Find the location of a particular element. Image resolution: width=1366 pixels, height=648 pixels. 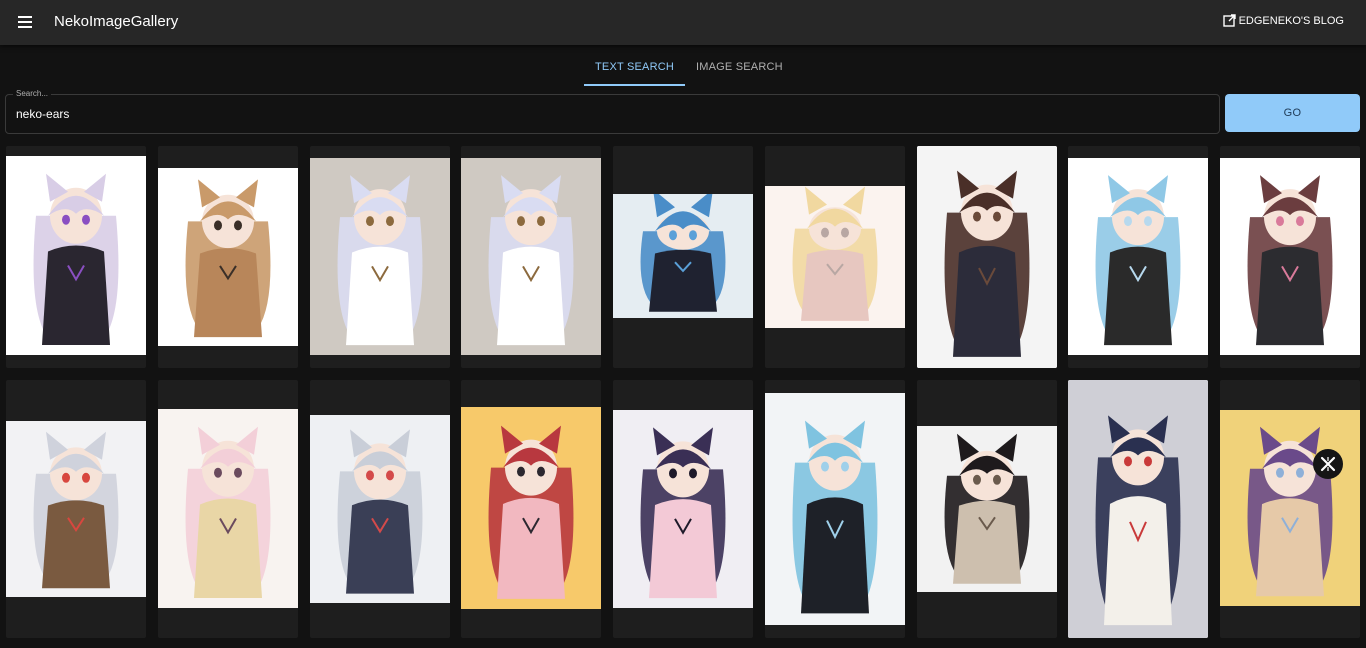

tab-text-search: TEXT SEARCH is located at coordinates (635, 68).